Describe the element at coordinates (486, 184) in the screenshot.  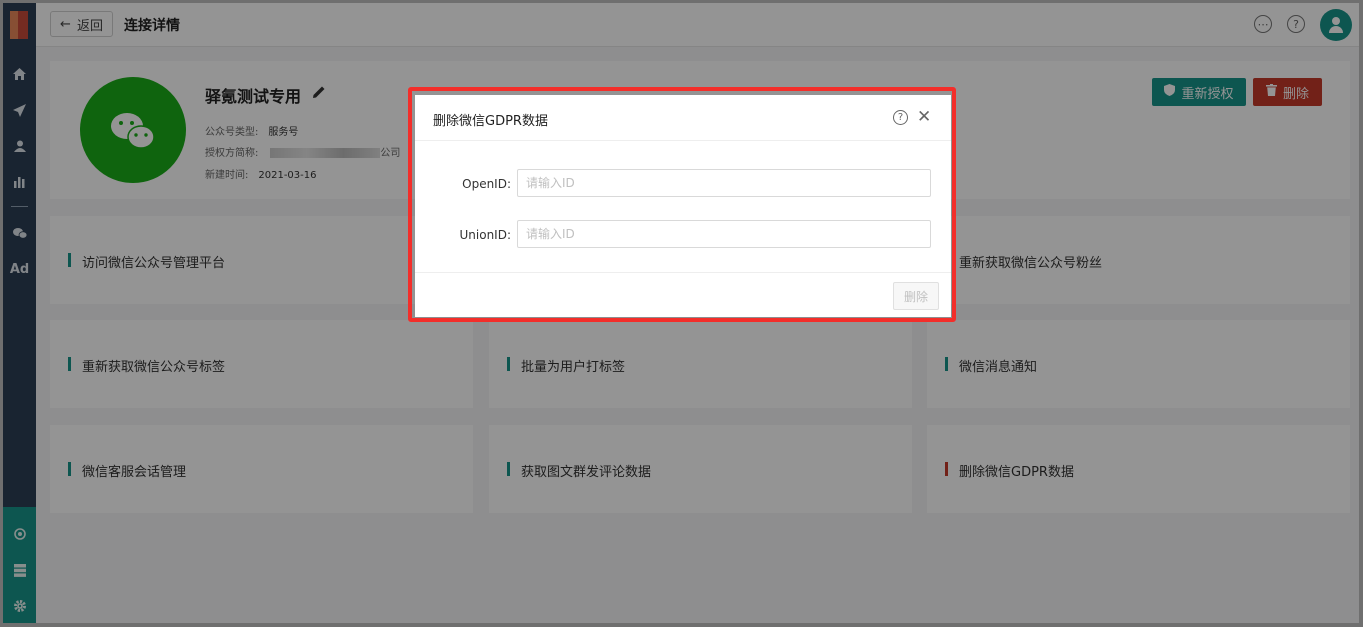
I see `openid-label: OpenID:` at that location.